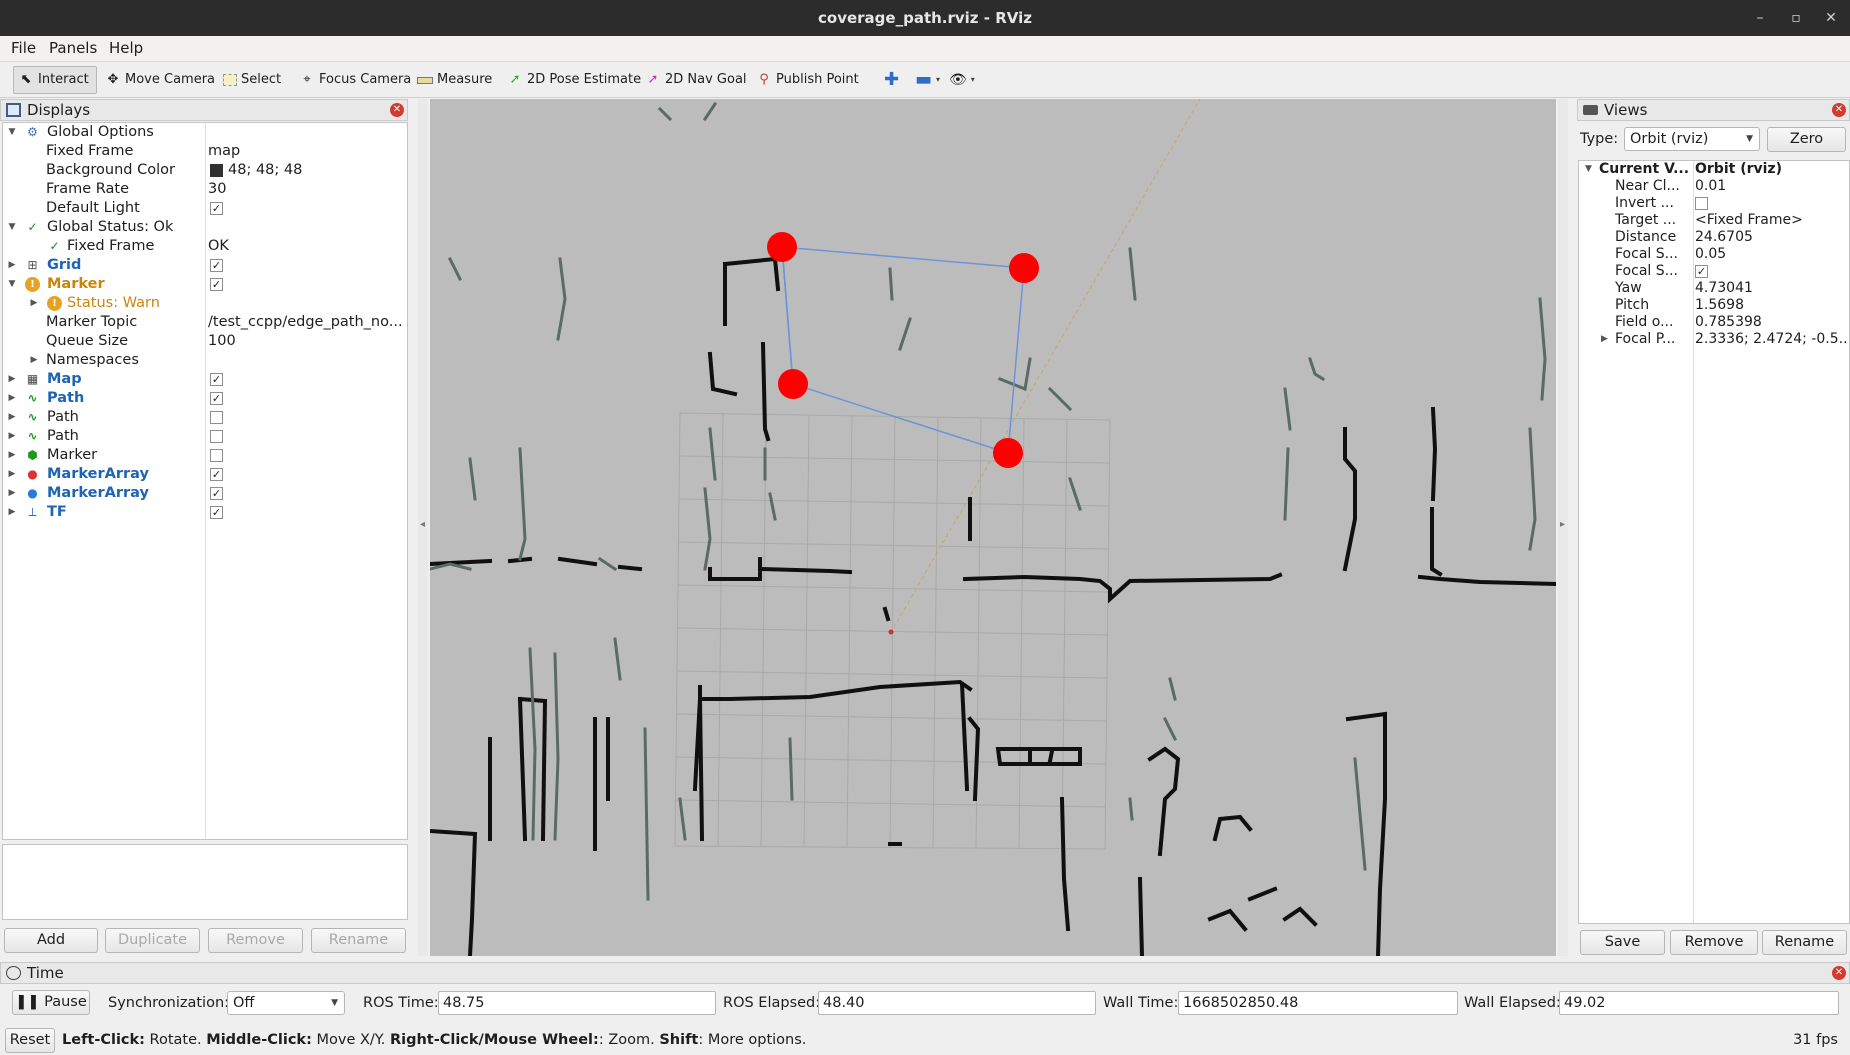  Describe the element at coordinates (577, 1003) in the screenshot. I see `ros-time-field: 48.75` at that location.